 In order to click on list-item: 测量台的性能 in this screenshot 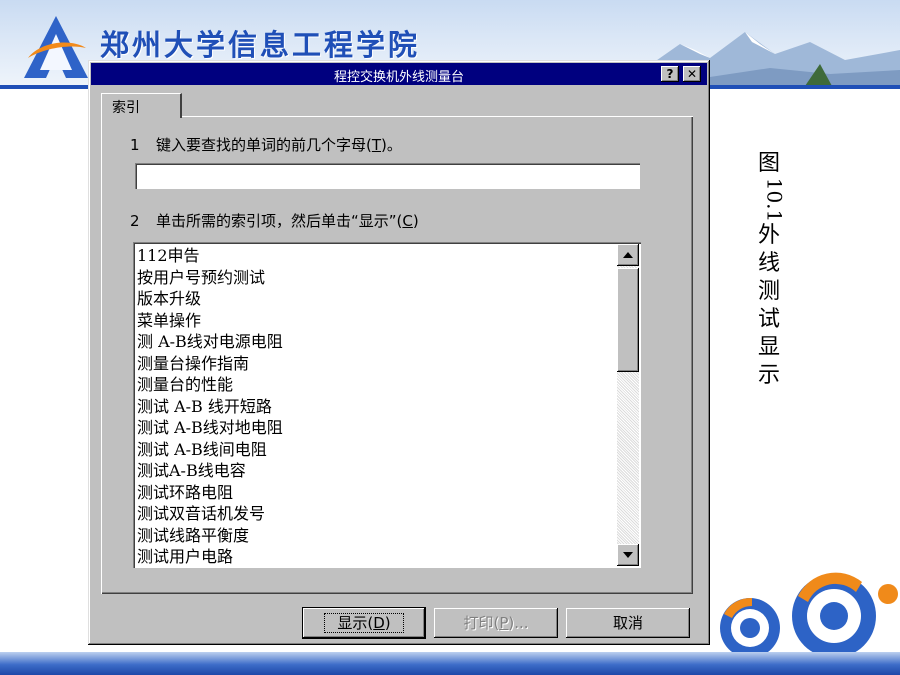, I will do `click(375, 385)`.